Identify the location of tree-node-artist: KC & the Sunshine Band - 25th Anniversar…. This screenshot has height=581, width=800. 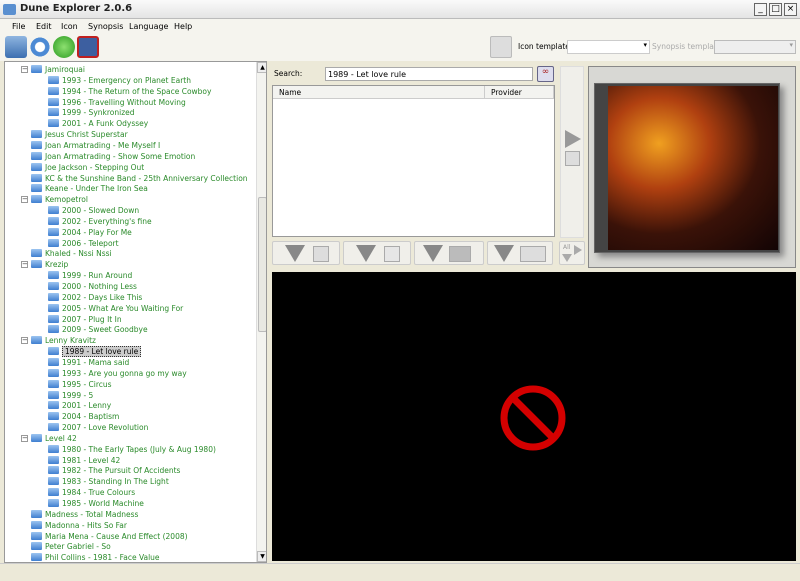
(139, 178).